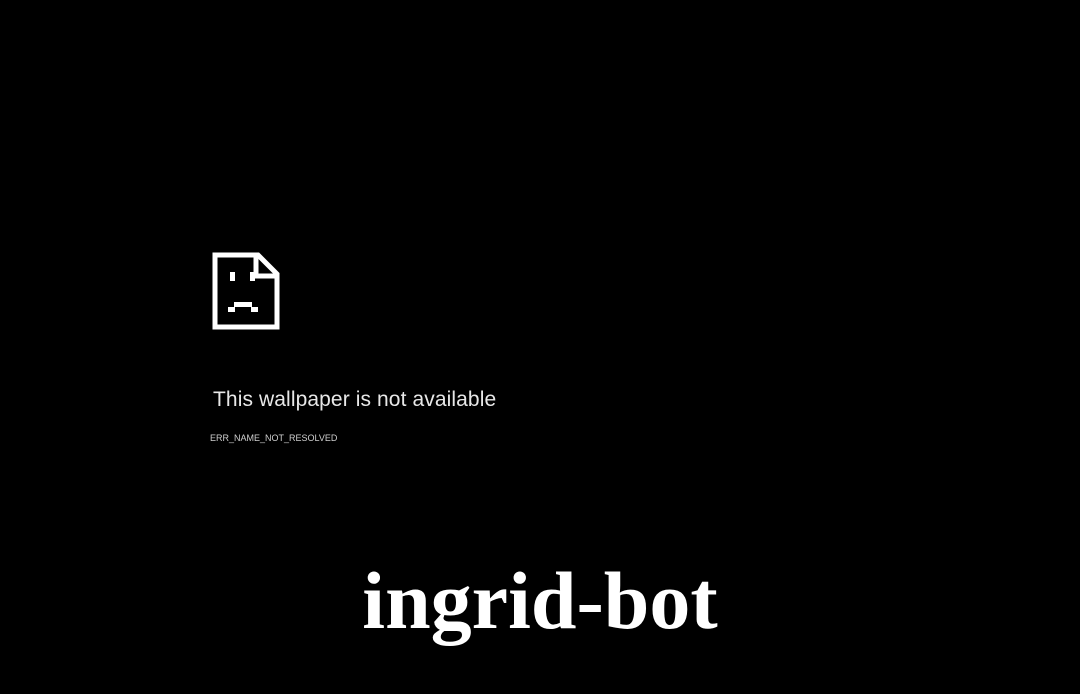  I want to click on watermark-text: ingrid-bot, so click(540, 600).